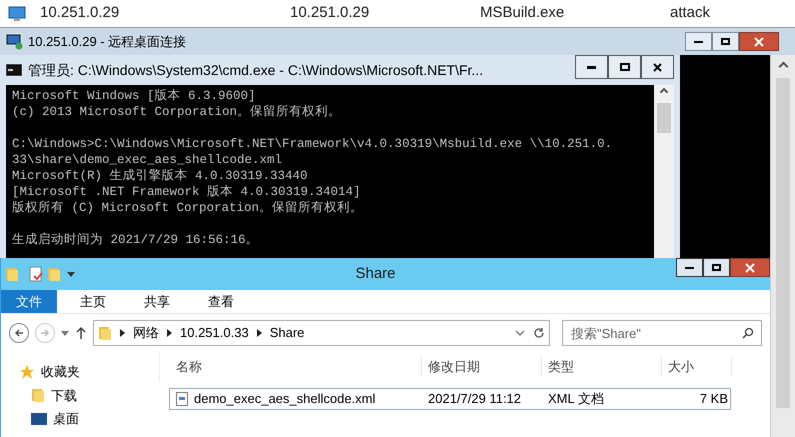 The width and height of the screenshot is (795, 437). What do you see at coordinates (474, 399) in the screenshot?
I see `table-cell-text: 2021/7/29 11:12` at bounding box center [474, 399].